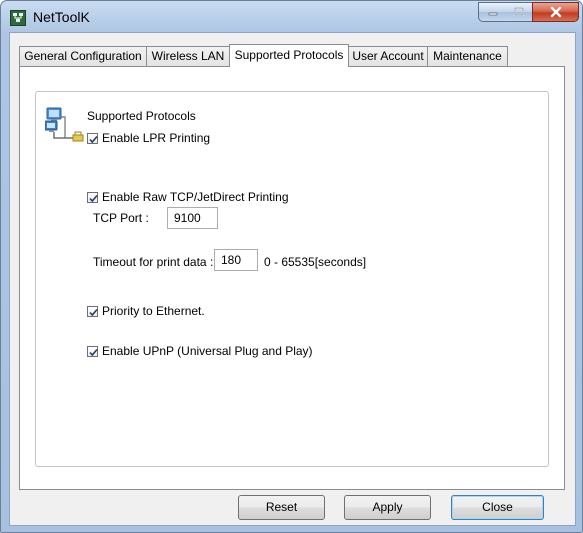 Image resolution: width=583 pixels, height=533 pixels. Describe the element at coordinates (153, 311) in the screenshot. I see `priority-ethernet-label: Priority to Ethernet.` at that location.